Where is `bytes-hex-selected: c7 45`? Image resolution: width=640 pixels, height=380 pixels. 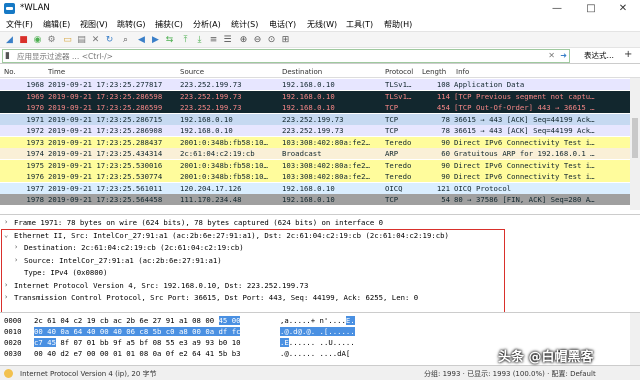 bytes-hex-selected: c7 45 is located at coordinates (45, 342).